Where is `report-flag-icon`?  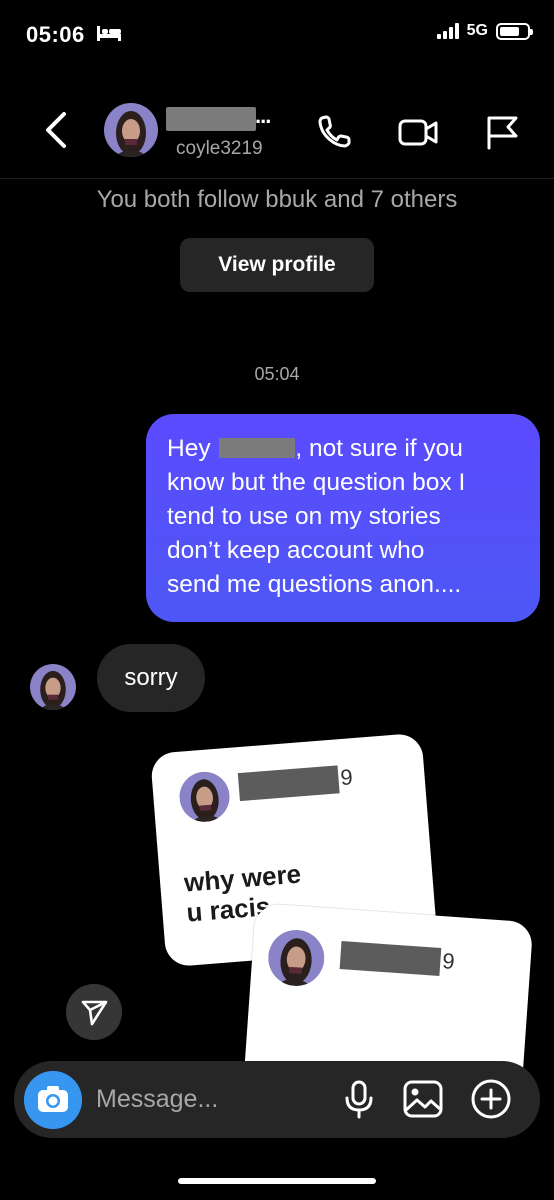 report-flag-icon is located at coordinates (502, 132).